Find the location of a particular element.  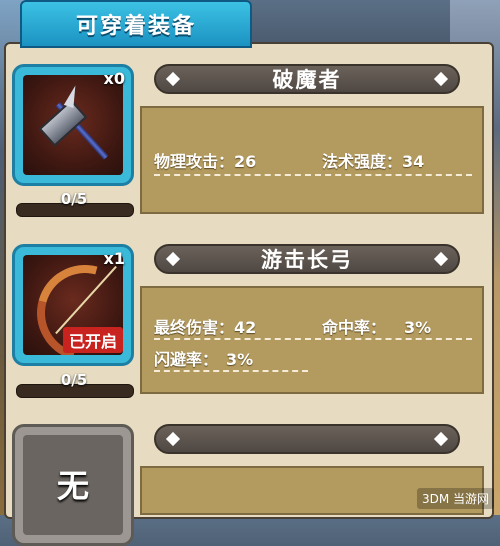

item-name-bar: 破魔者 is located at coordinates (307, 79).